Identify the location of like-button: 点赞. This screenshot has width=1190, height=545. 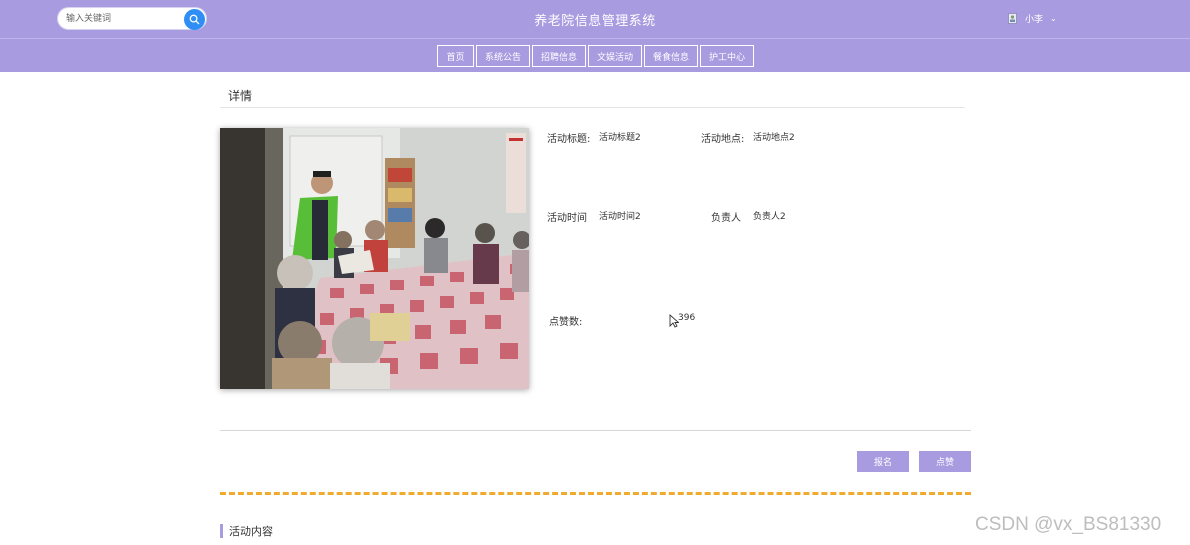
(945, 461).